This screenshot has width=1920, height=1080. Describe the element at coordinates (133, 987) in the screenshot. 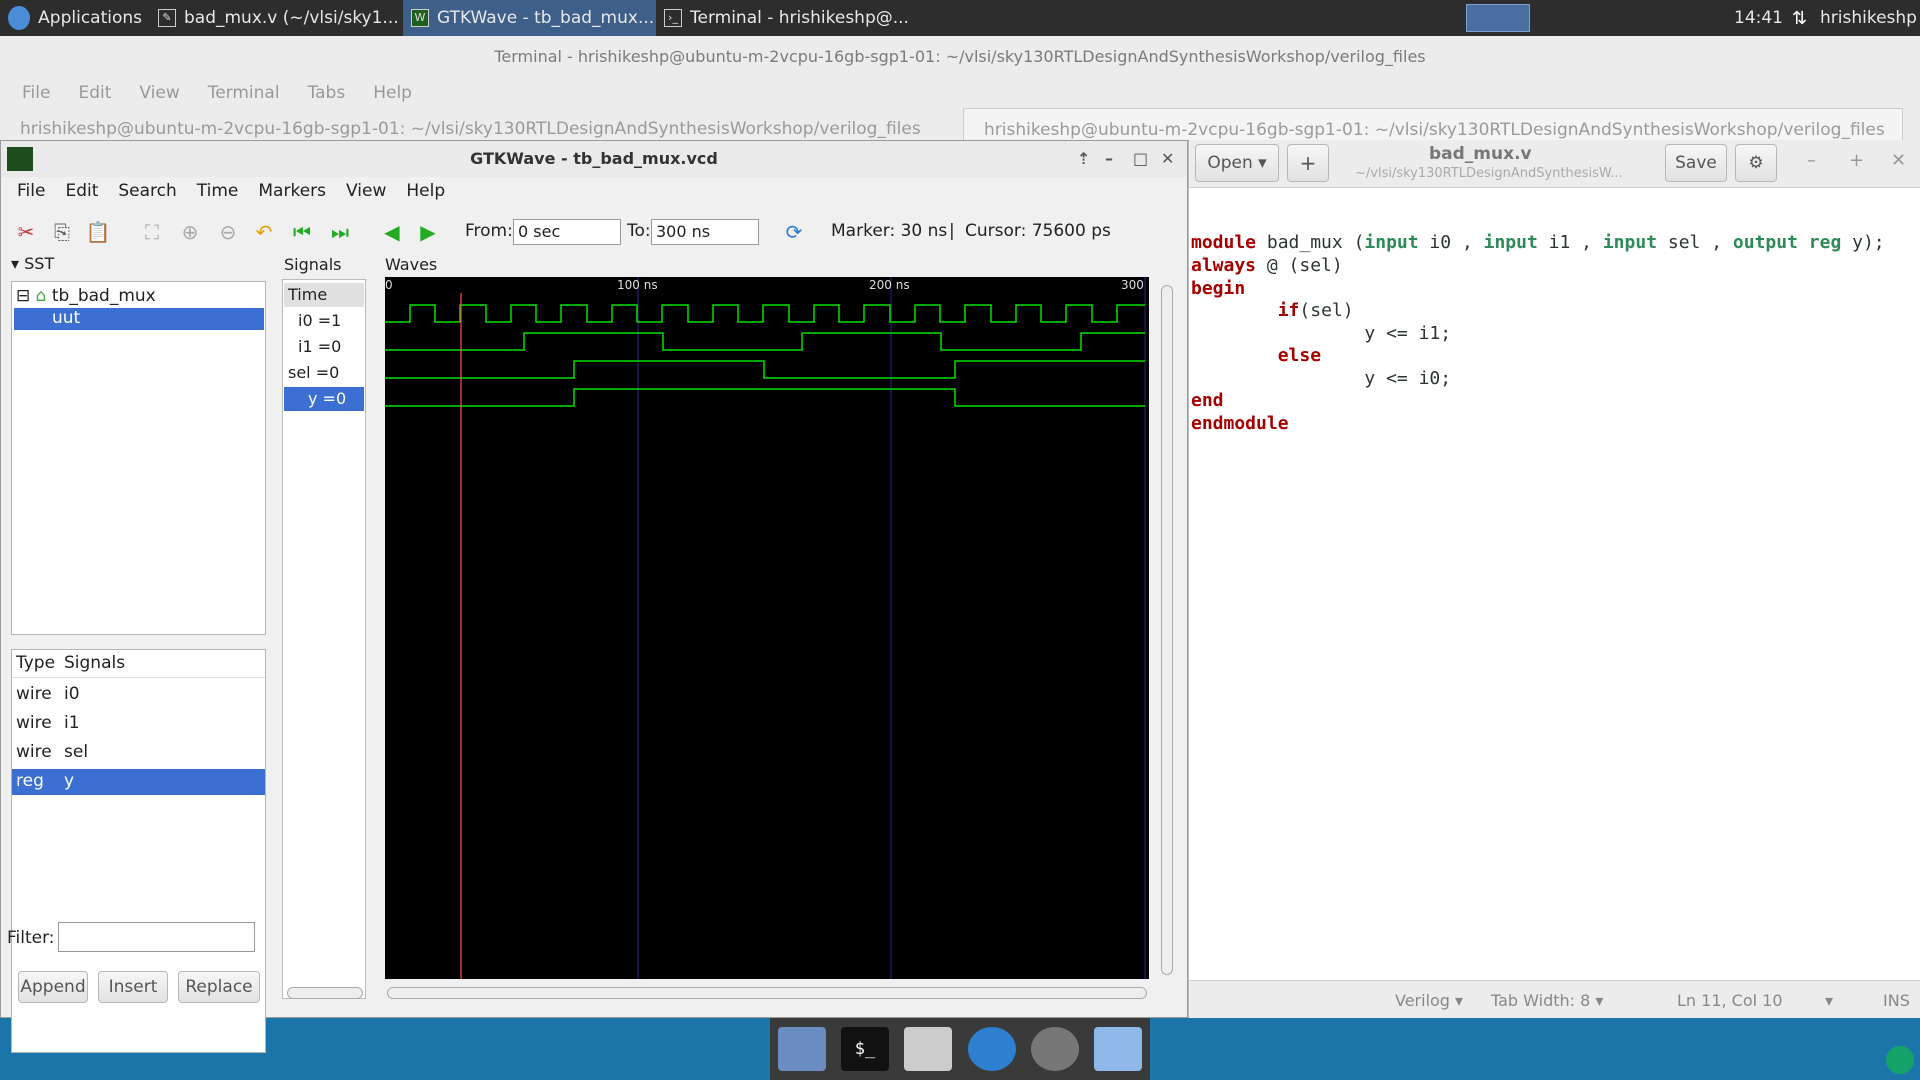

I see `insert-button: Insert` at that location.